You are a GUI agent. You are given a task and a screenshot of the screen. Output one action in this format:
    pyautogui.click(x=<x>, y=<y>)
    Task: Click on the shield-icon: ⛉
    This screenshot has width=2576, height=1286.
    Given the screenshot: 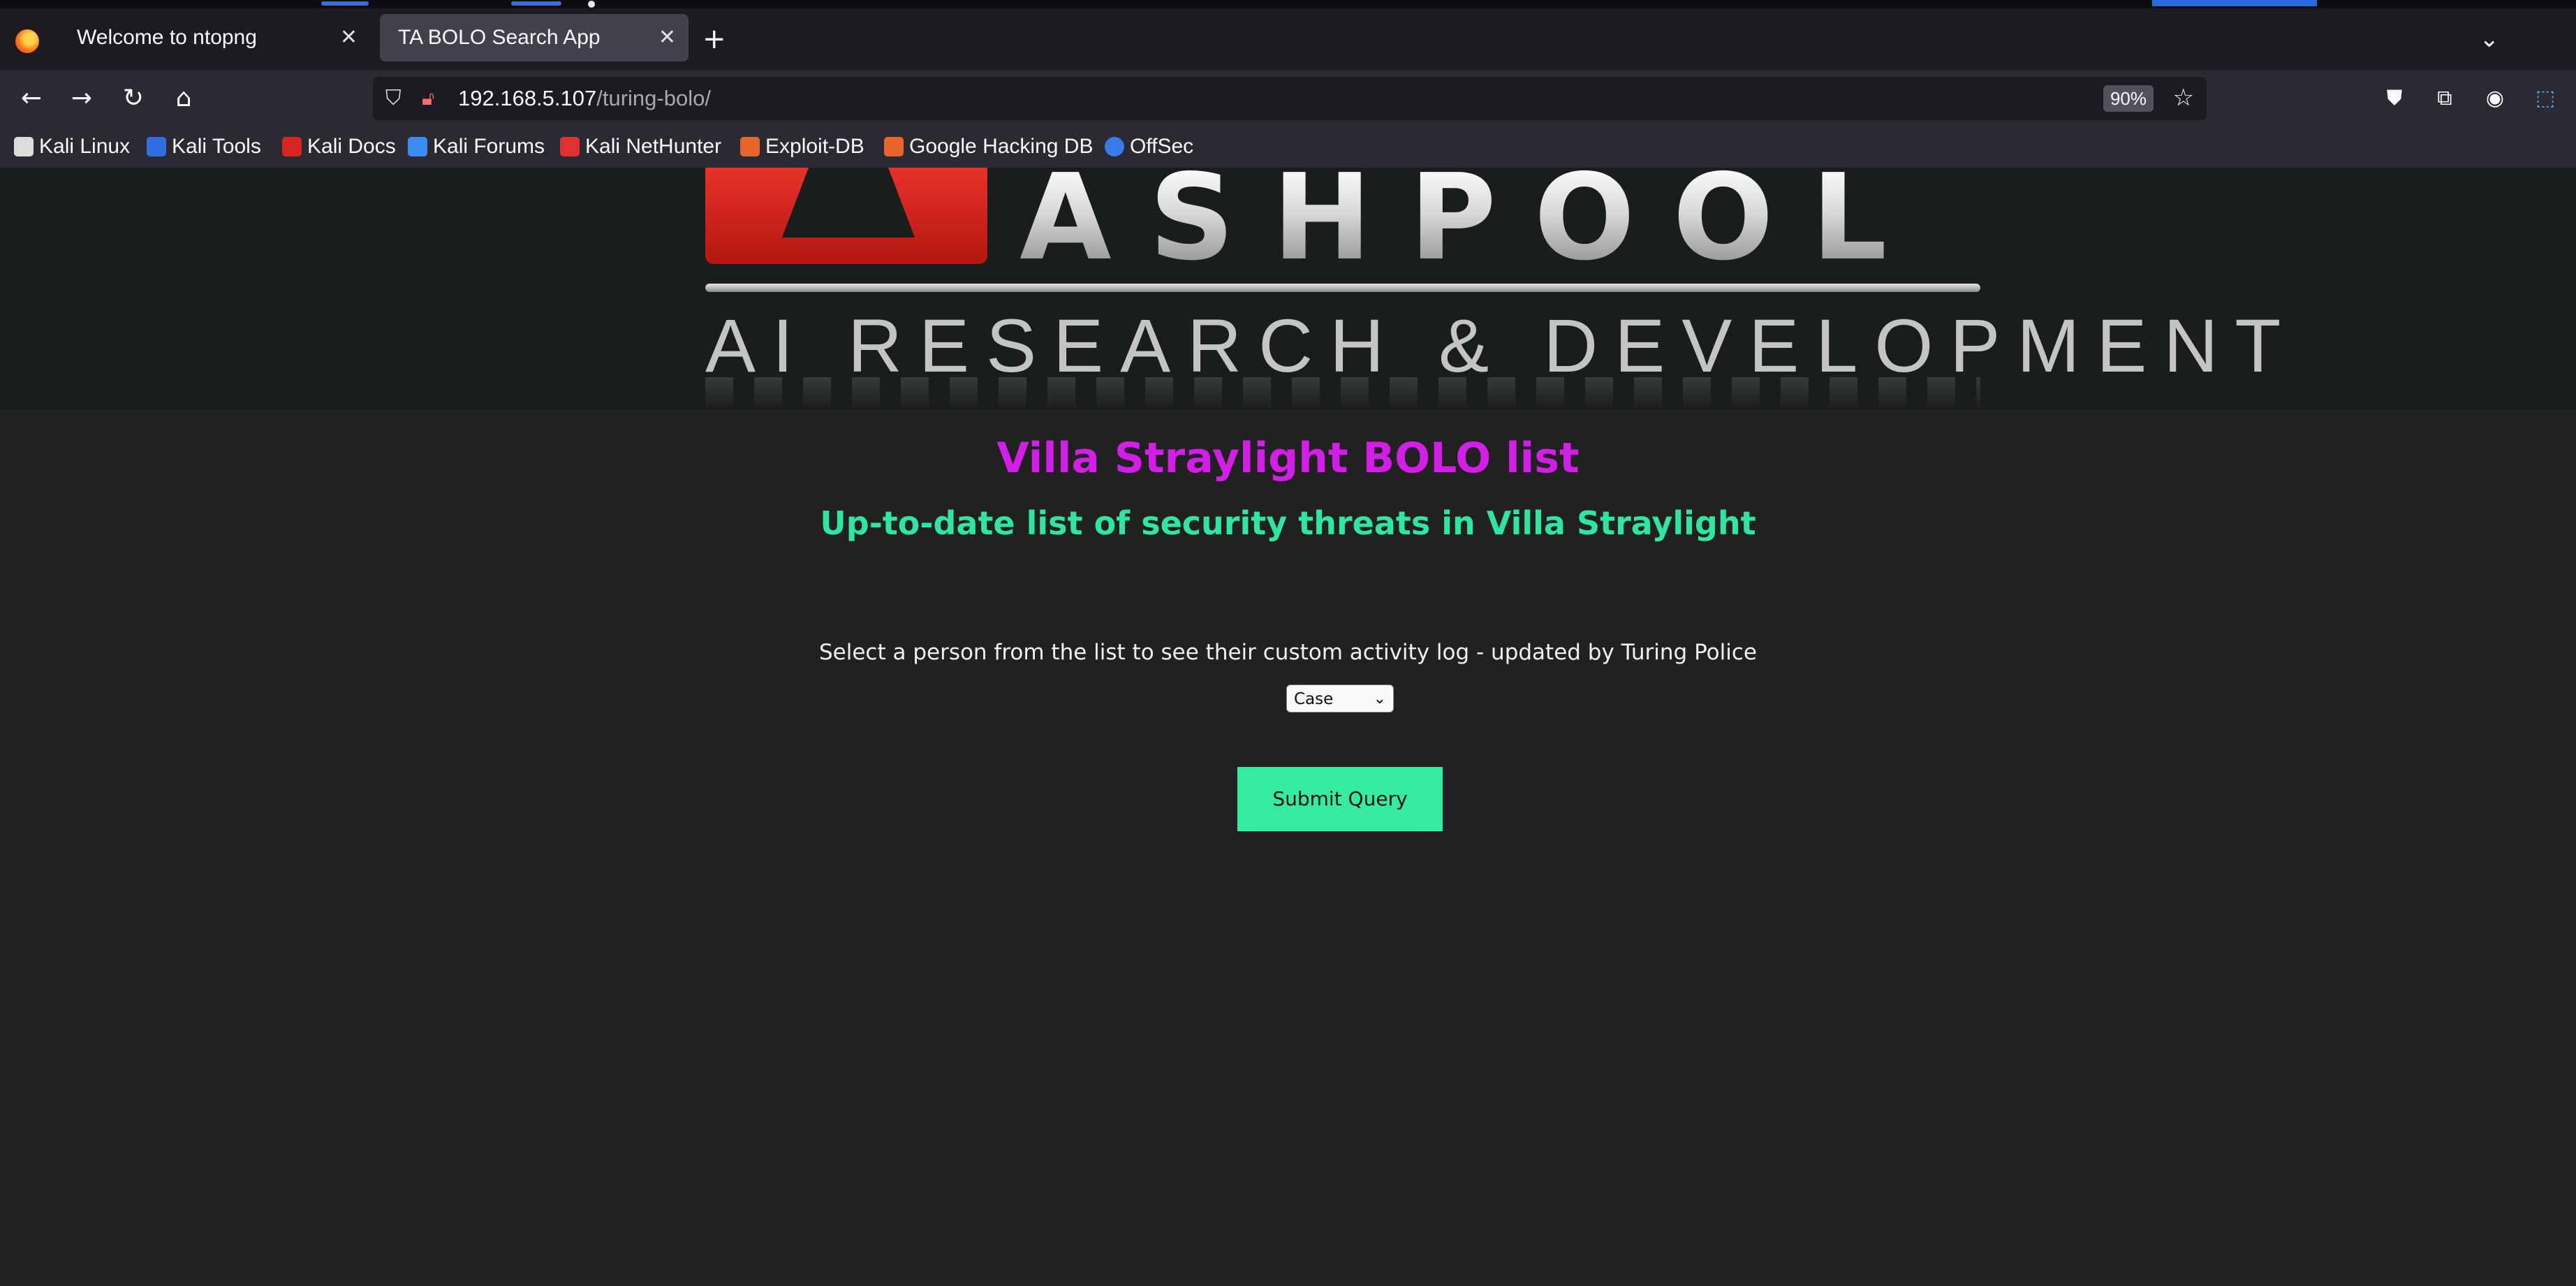 What is the action you would take?
    pyautogui.click(x=393, y=98)
    